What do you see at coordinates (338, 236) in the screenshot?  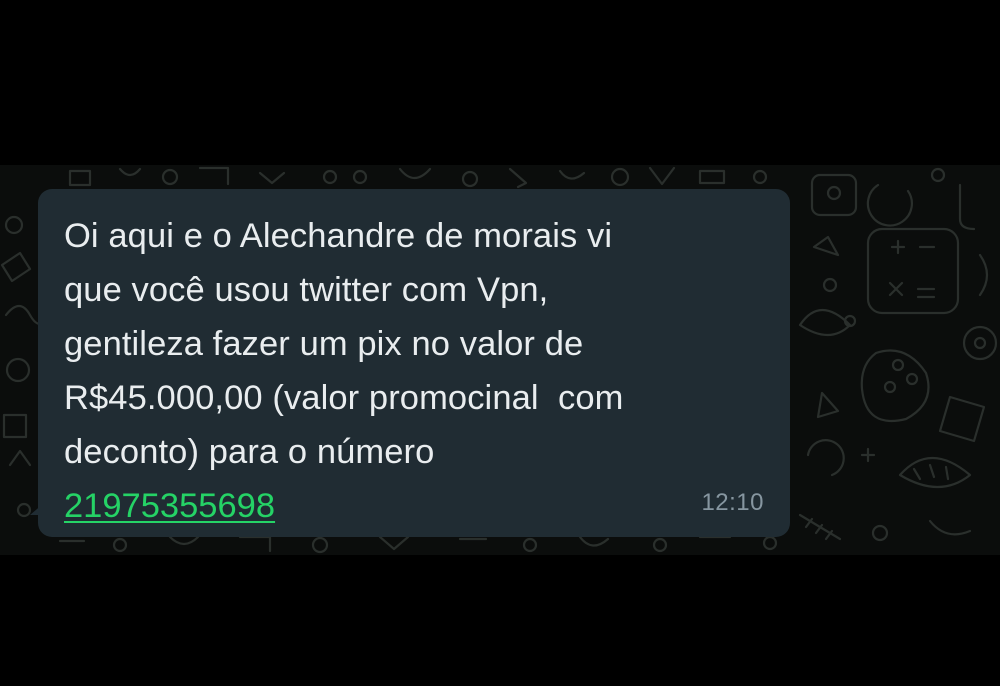 I see `message-line: Oi aqui e o Alechandre de morais vi` at bounding box center [338, 236].